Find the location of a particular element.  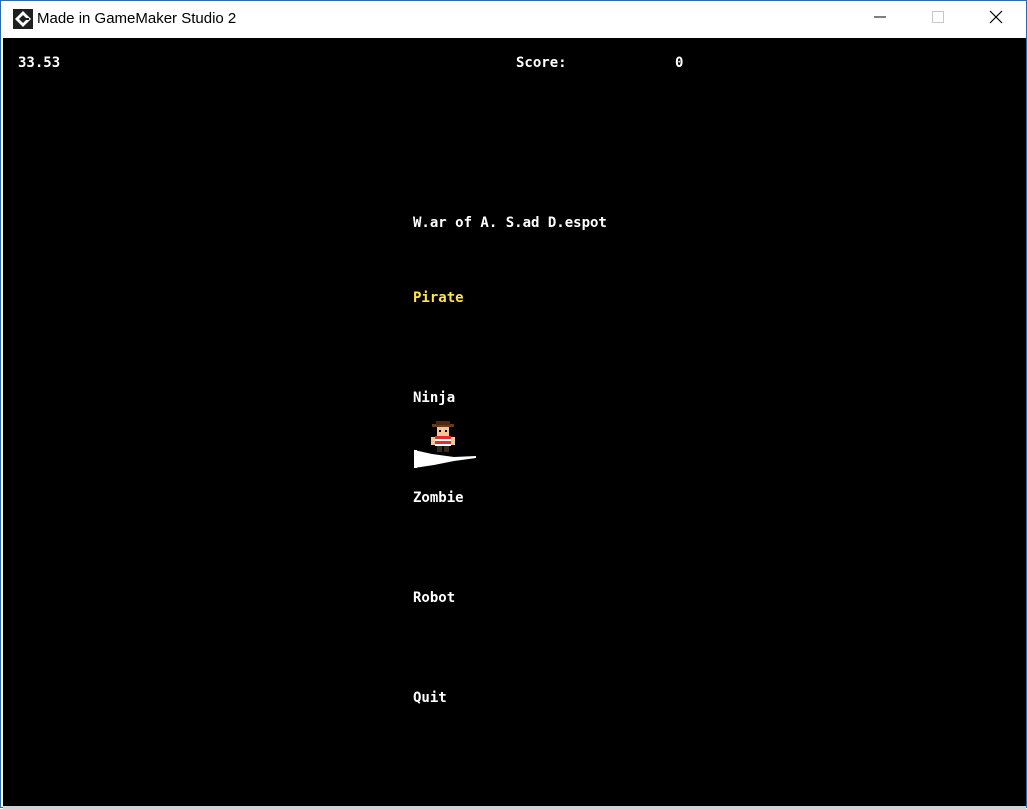

menu-option-pirate: Pirate is located at coordinates (438, 298).